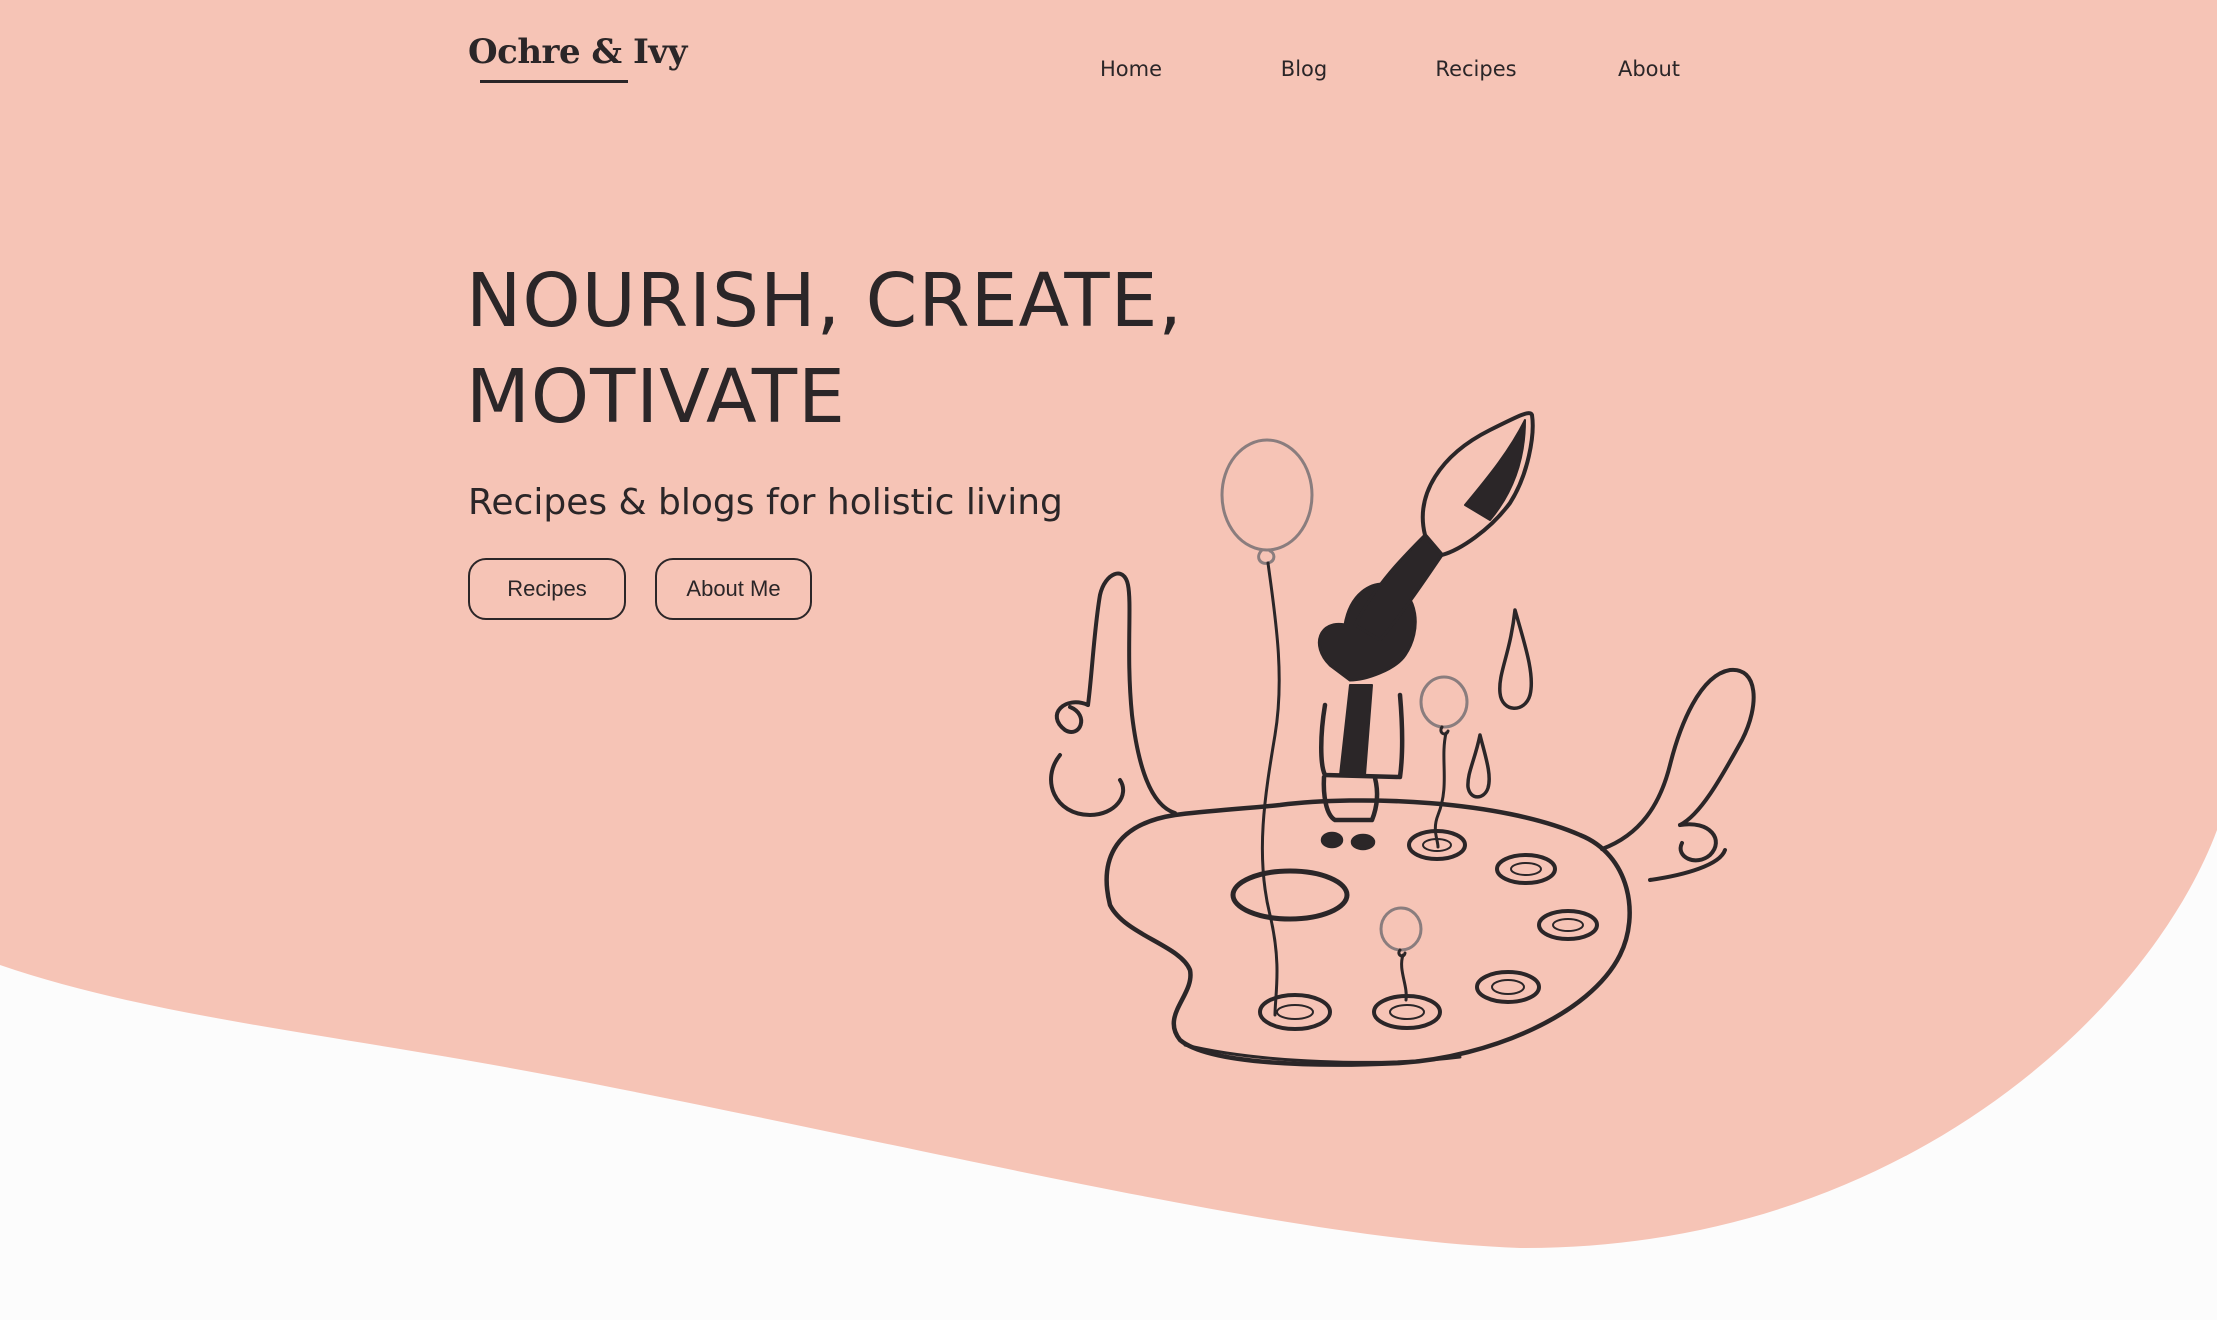  I want to click on paint-drops-icon, so click(1500, 703).